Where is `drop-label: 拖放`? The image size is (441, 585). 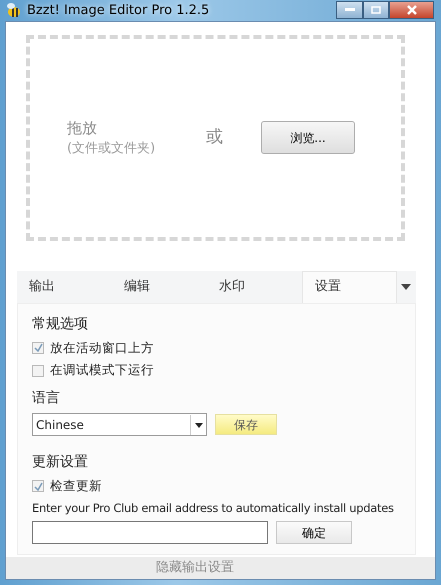 drop-label: 拖放 is located at coordinates (82, 128).